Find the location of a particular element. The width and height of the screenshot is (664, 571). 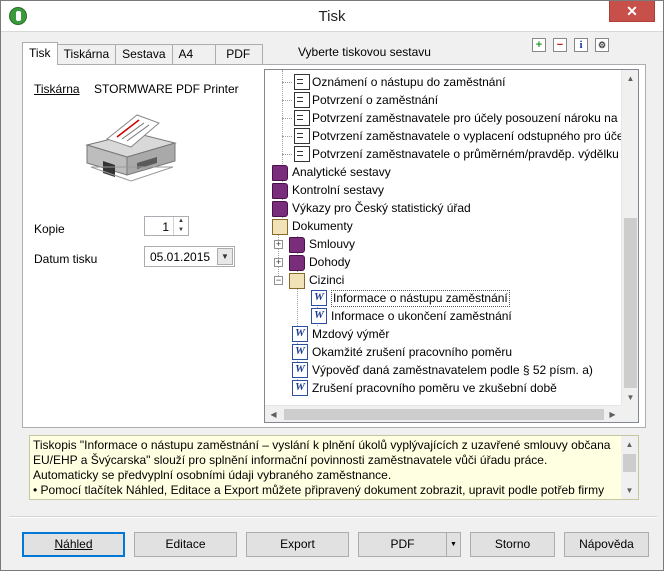

scrollbar-corner is located at coordinates (629, 413).